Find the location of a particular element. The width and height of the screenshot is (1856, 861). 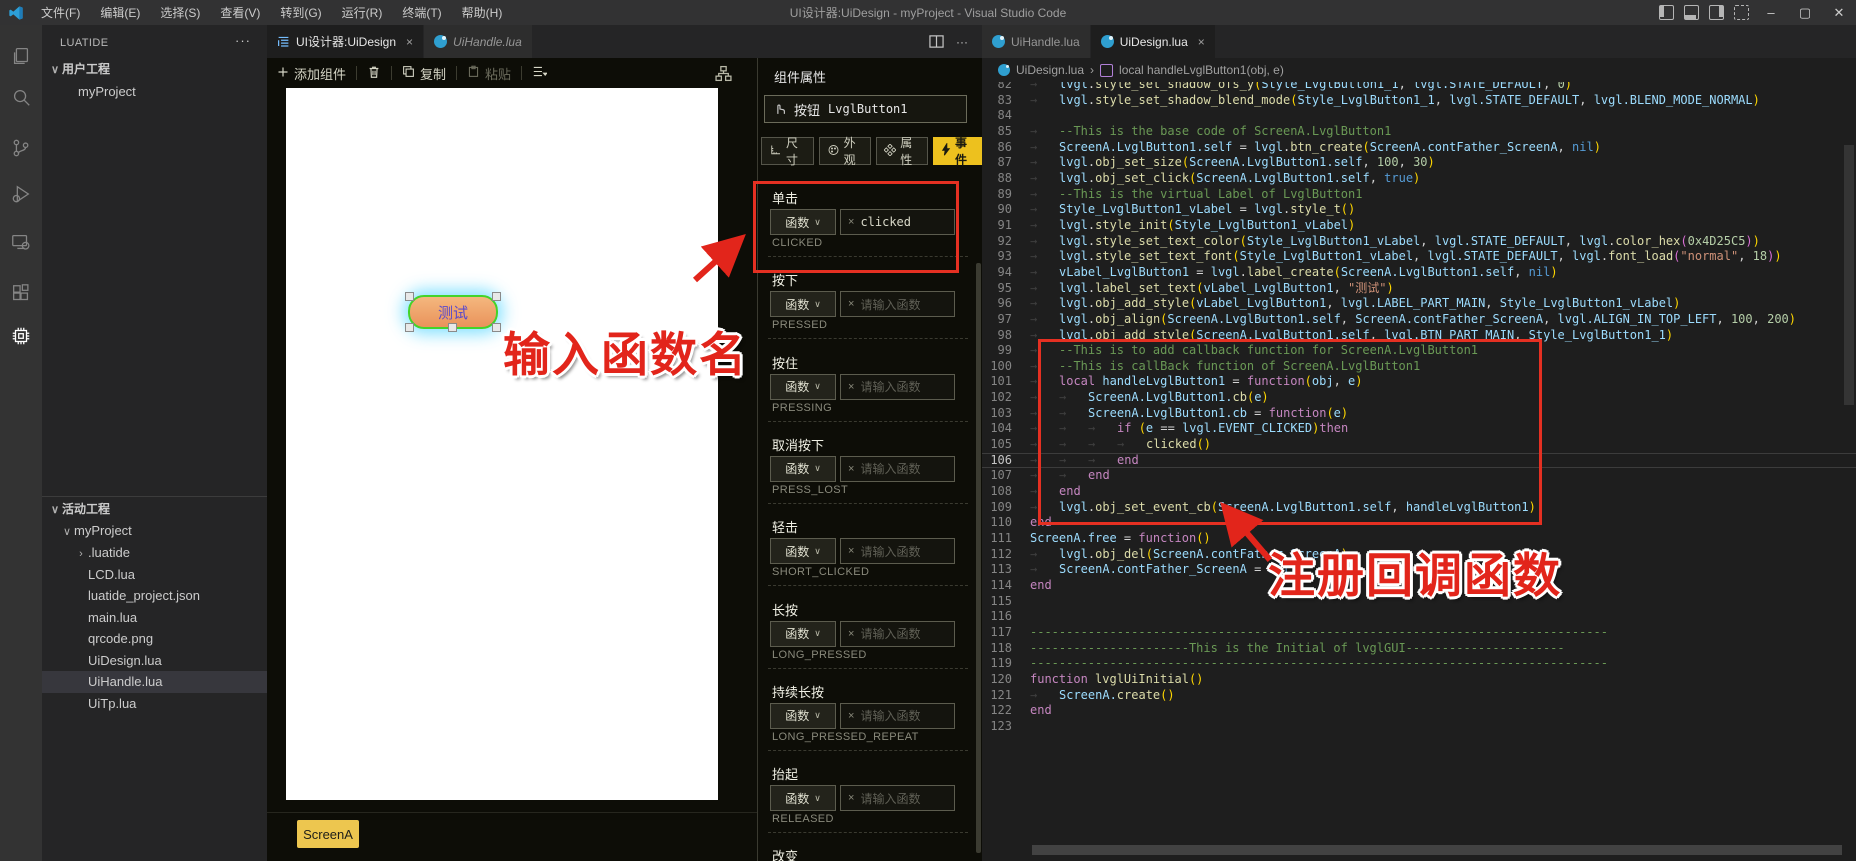

toolbar-menu-button is located at coordinates (539, 73).